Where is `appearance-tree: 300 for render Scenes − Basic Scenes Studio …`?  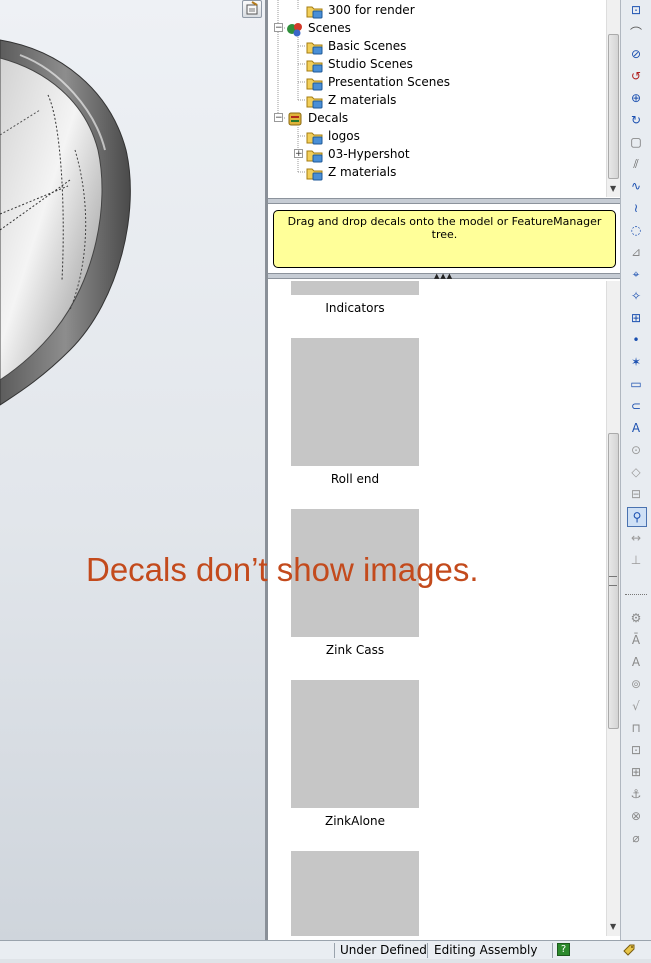 appearance-tree: 300 for render Scenes − Basic Scenes Studio … is located at coordinates (437, 98).